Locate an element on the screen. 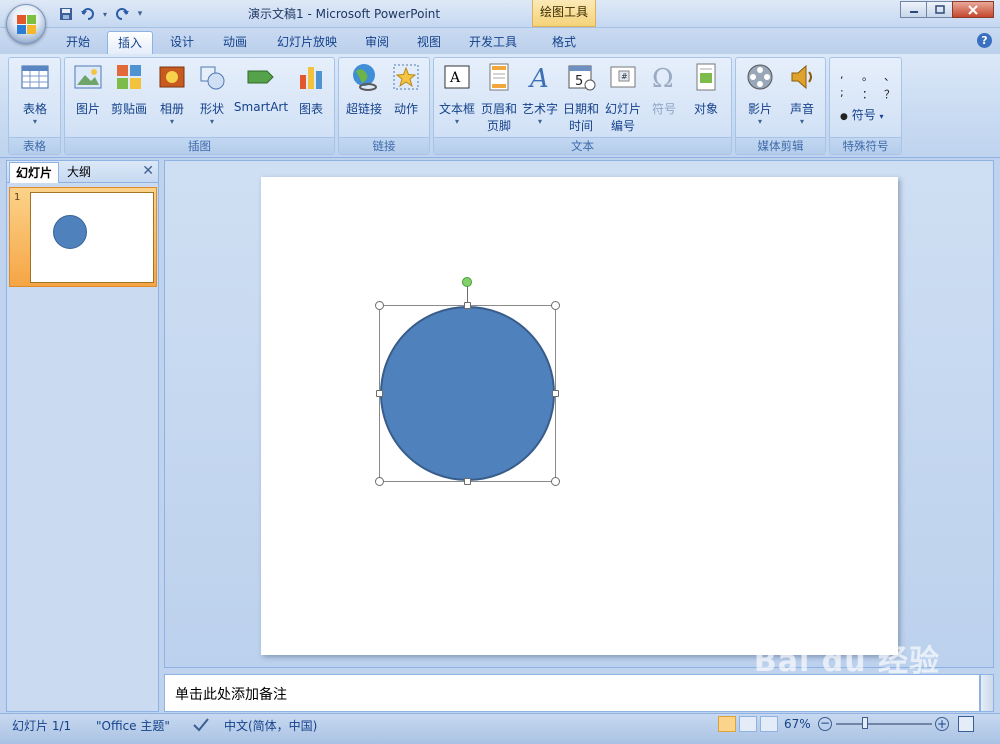  tab-slideshow: 幻灯片放映 is located at coordinates (307, 42).